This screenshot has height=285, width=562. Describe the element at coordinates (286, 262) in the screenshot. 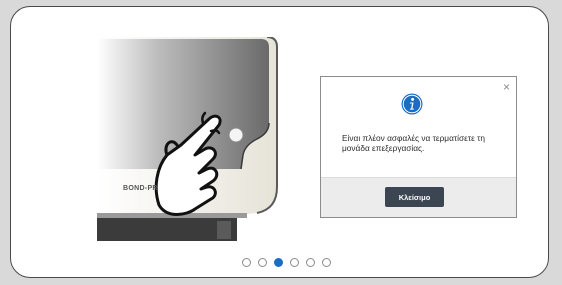

I see `carousel-pagination` at that location.